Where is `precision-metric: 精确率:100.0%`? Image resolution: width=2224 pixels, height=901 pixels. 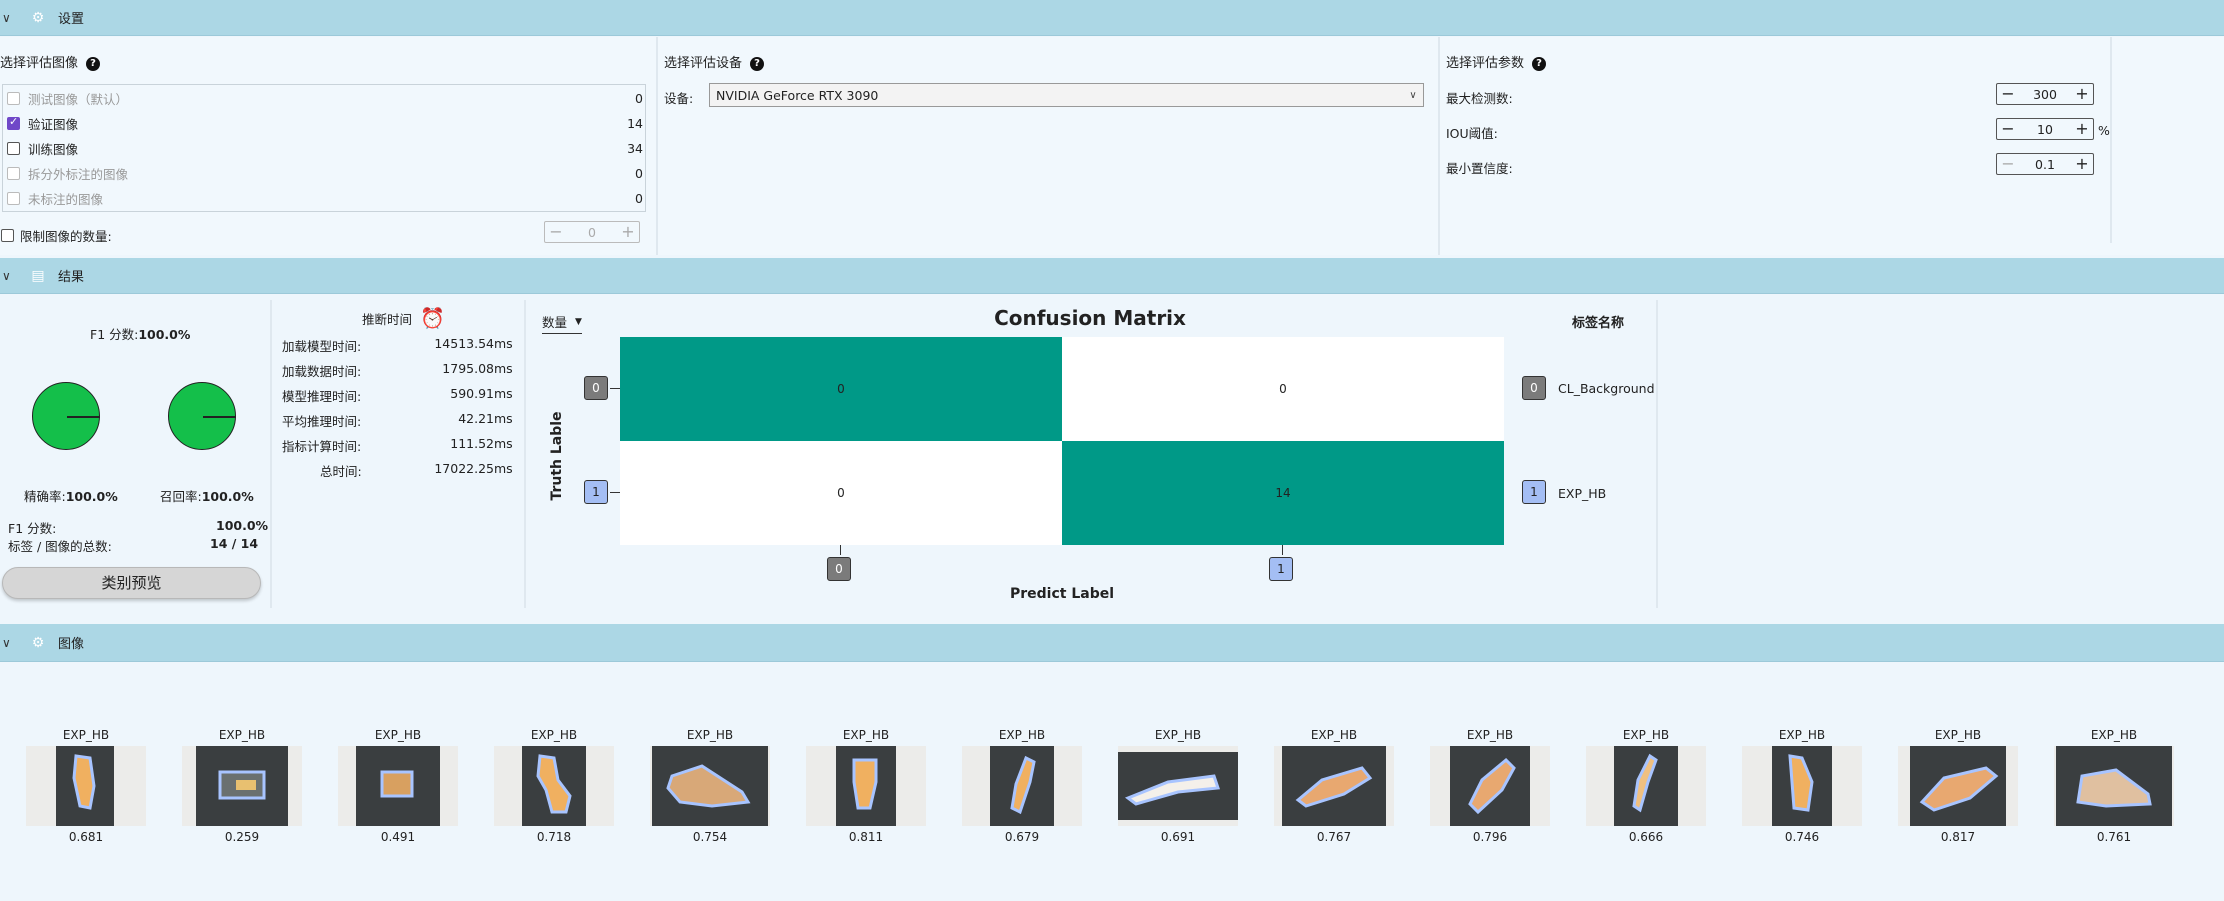 precision-metric: 精确率:100.0% is located at coordinates (71, 496).